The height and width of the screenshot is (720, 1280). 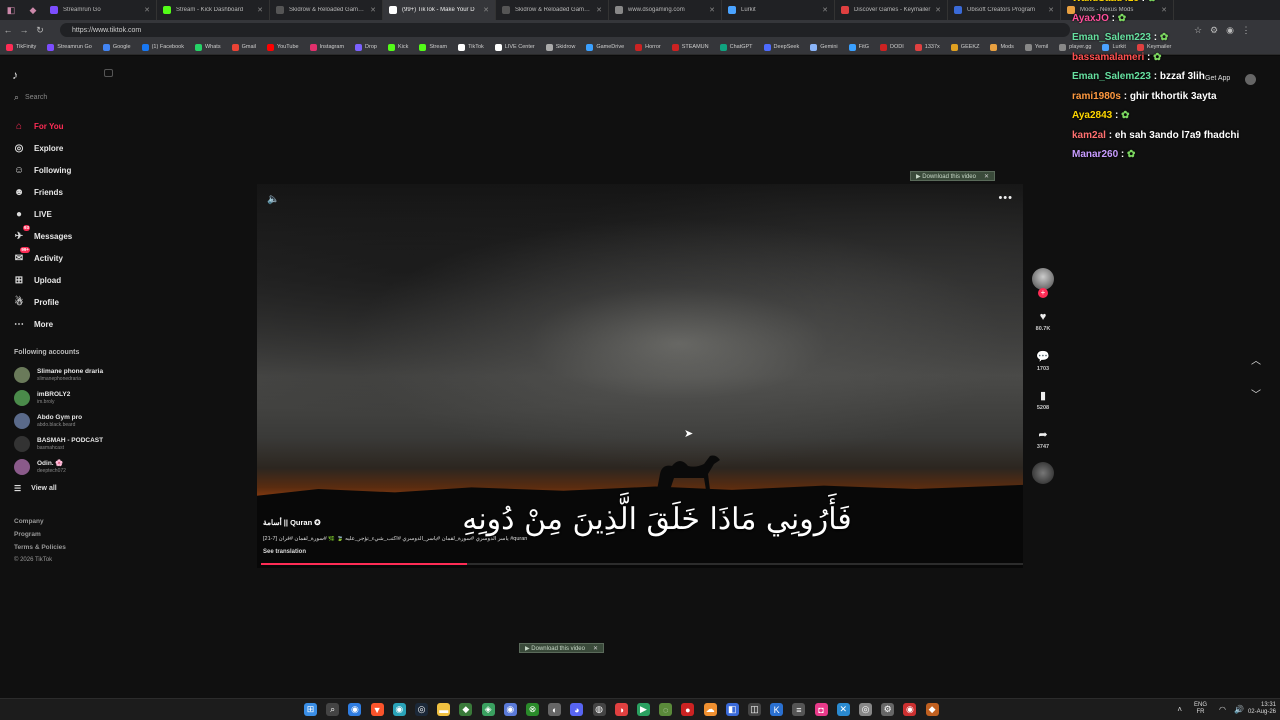 I want to click on app-icon: ☁, so click(x=710, y=709).